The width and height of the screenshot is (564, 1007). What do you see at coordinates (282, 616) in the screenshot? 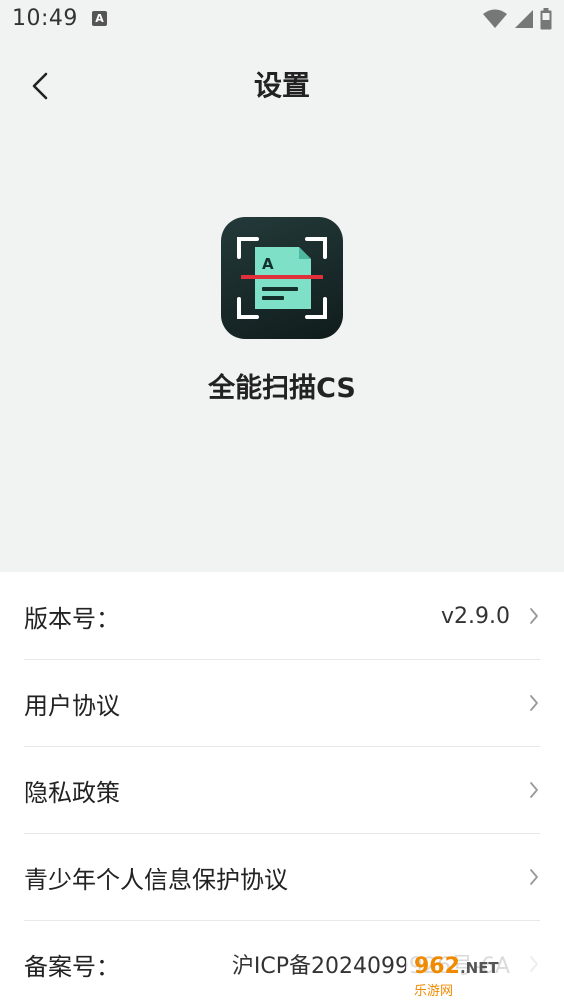
I see `version-row: 版本号： v2.9.0` at bounding box center [282, 616].